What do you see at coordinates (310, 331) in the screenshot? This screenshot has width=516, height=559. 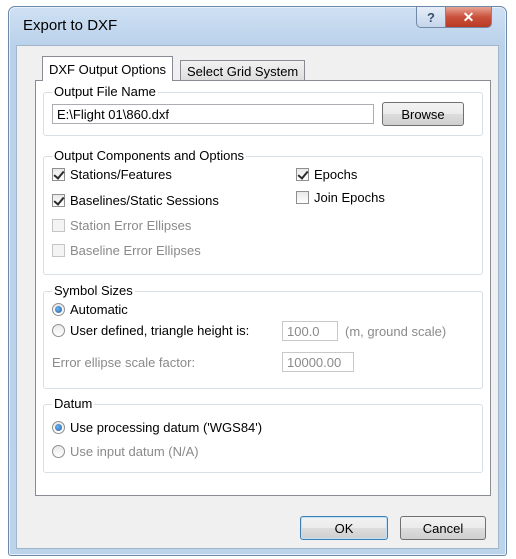 I see `triangle-height-input: 100.0` at bounding box center [310, 331].